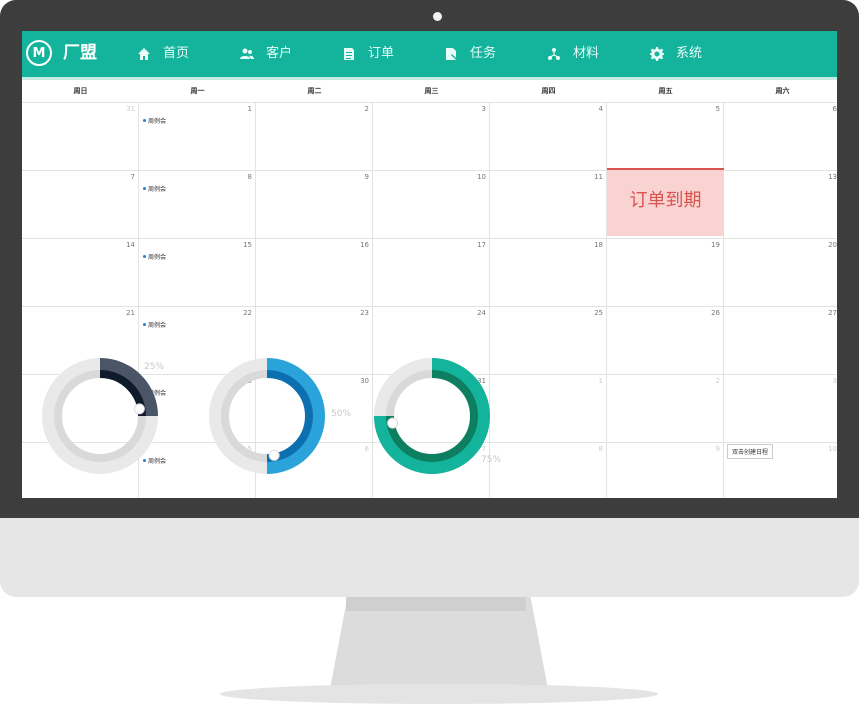 The width and height of the screenshot is (859, 710). I want to click on calendar-day-cell: 26, so click(665, 341).